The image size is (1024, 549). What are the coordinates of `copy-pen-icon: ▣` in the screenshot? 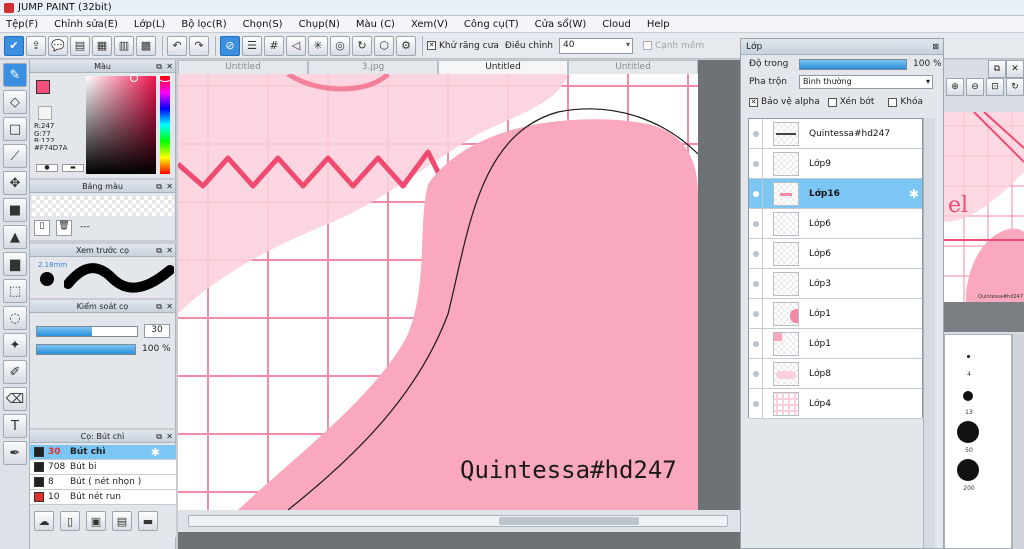 It's located at (96, 521).